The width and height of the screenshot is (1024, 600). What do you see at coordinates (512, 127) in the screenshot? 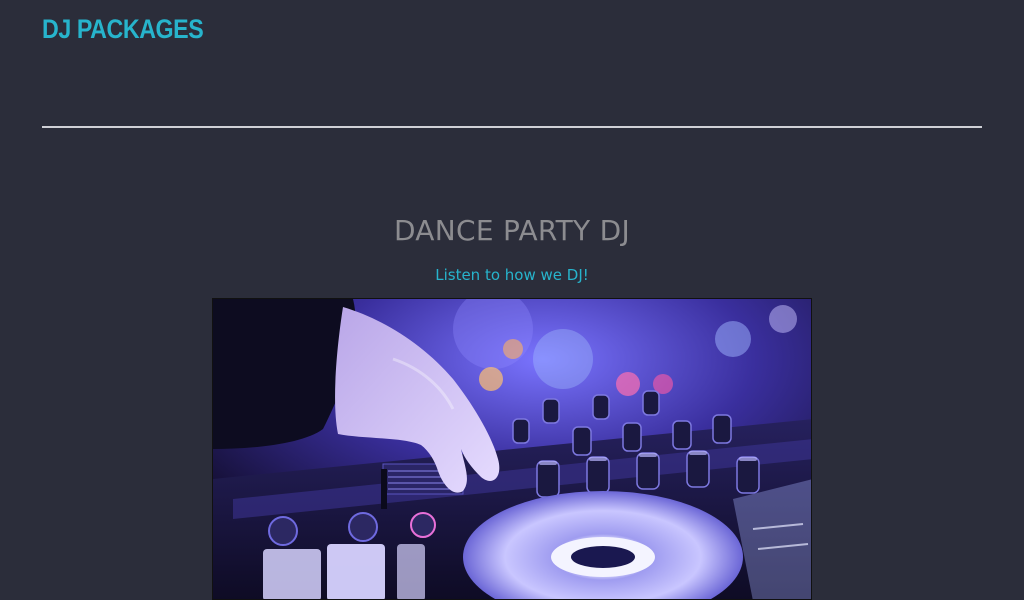
I see `header-divider` at bounding box center [512, 127].